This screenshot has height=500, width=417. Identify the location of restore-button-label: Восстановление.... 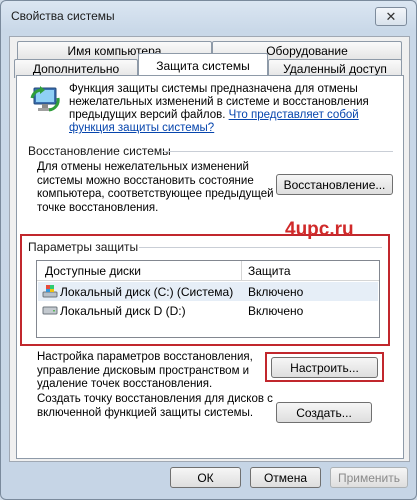
(334, 184).